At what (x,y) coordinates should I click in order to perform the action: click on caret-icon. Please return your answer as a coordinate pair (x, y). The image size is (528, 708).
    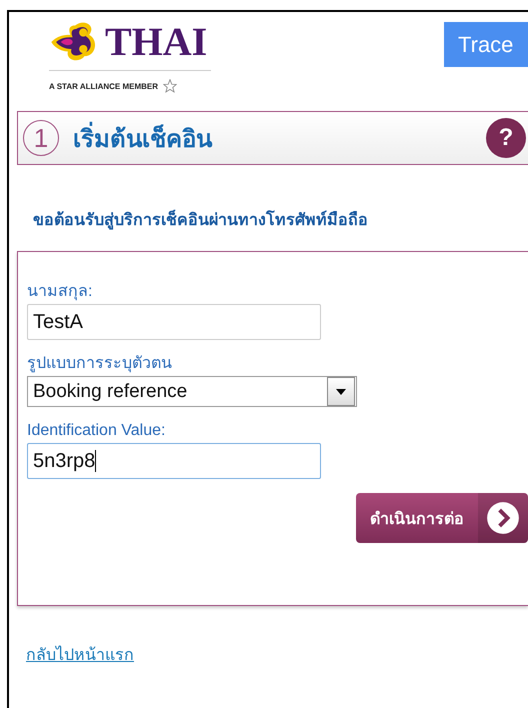
    Looking at the image, I should click on (341, 391).